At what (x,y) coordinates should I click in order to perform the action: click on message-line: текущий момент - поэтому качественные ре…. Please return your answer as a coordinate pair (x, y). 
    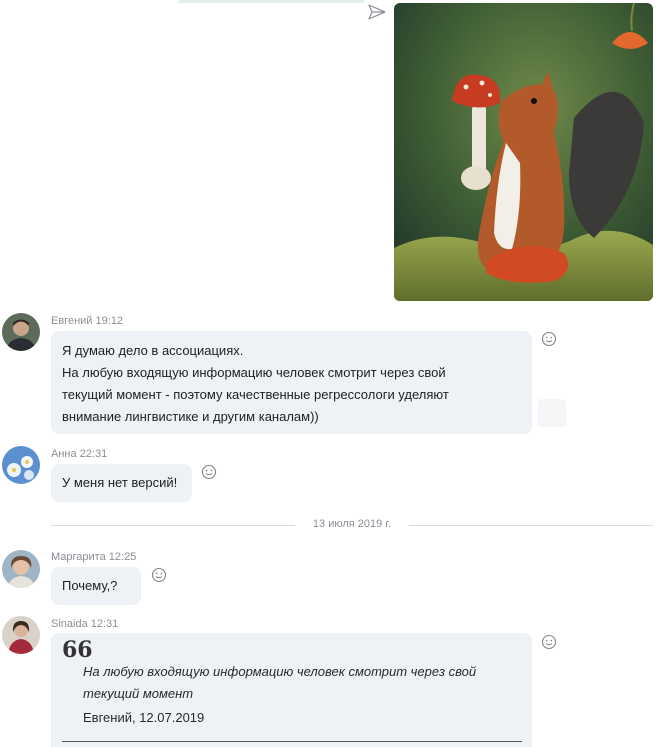
    Looking at the image, I should click on (255, 394).